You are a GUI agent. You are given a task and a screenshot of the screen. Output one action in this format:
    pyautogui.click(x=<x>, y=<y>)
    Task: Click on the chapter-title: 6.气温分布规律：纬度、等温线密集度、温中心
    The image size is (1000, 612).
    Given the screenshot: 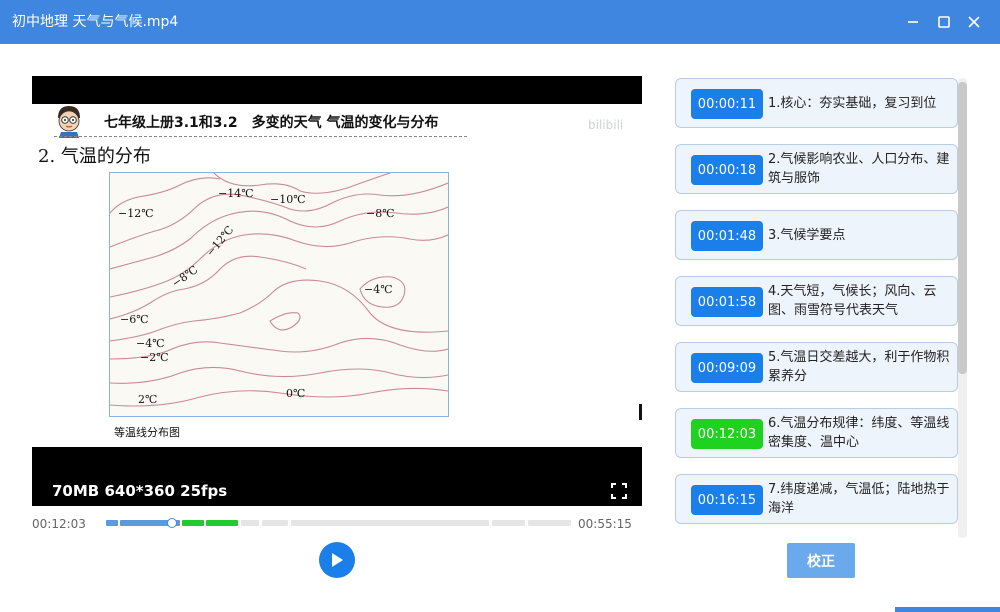 What is the action you would take?
    pyautogui.click(x=859, y=433)
    